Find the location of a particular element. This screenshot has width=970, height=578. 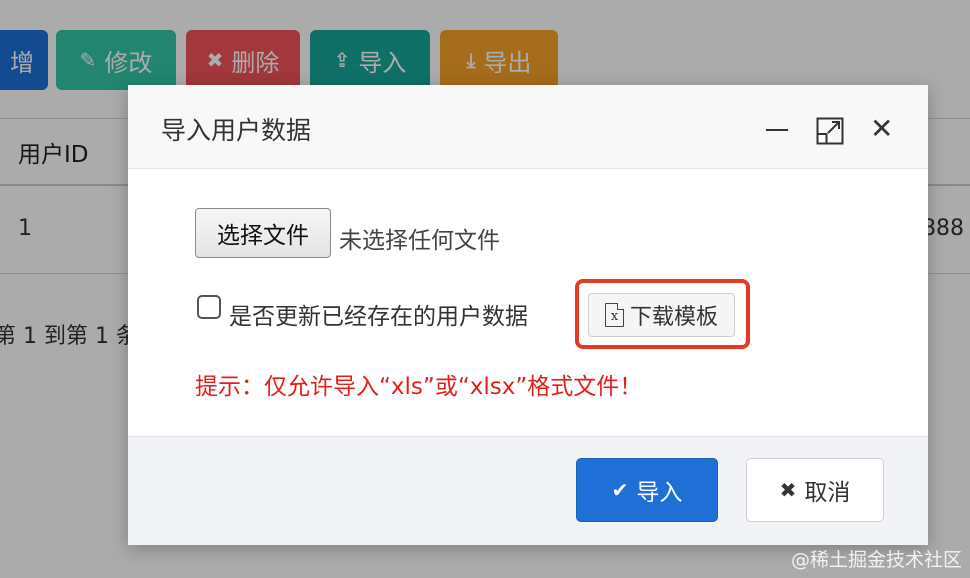

update-existing-label: 是否更新已经存在的用户数据 is located at coordinates (378, 314).